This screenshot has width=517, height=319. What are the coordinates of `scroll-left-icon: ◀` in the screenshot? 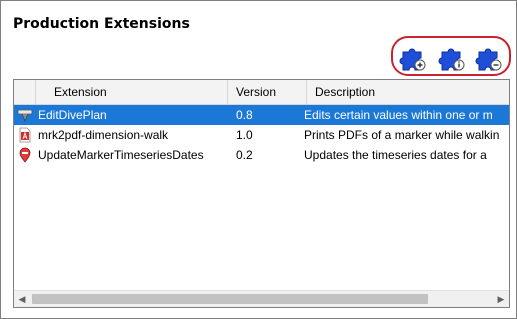 It's located at (22, 299).